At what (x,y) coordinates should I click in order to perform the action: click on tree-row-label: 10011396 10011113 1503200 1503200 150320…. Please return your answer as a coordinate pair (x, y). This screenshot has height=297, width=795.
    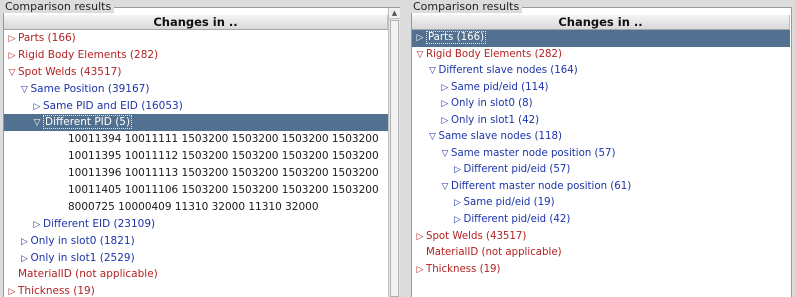
    Looking at the image, I should click on (223, 173).